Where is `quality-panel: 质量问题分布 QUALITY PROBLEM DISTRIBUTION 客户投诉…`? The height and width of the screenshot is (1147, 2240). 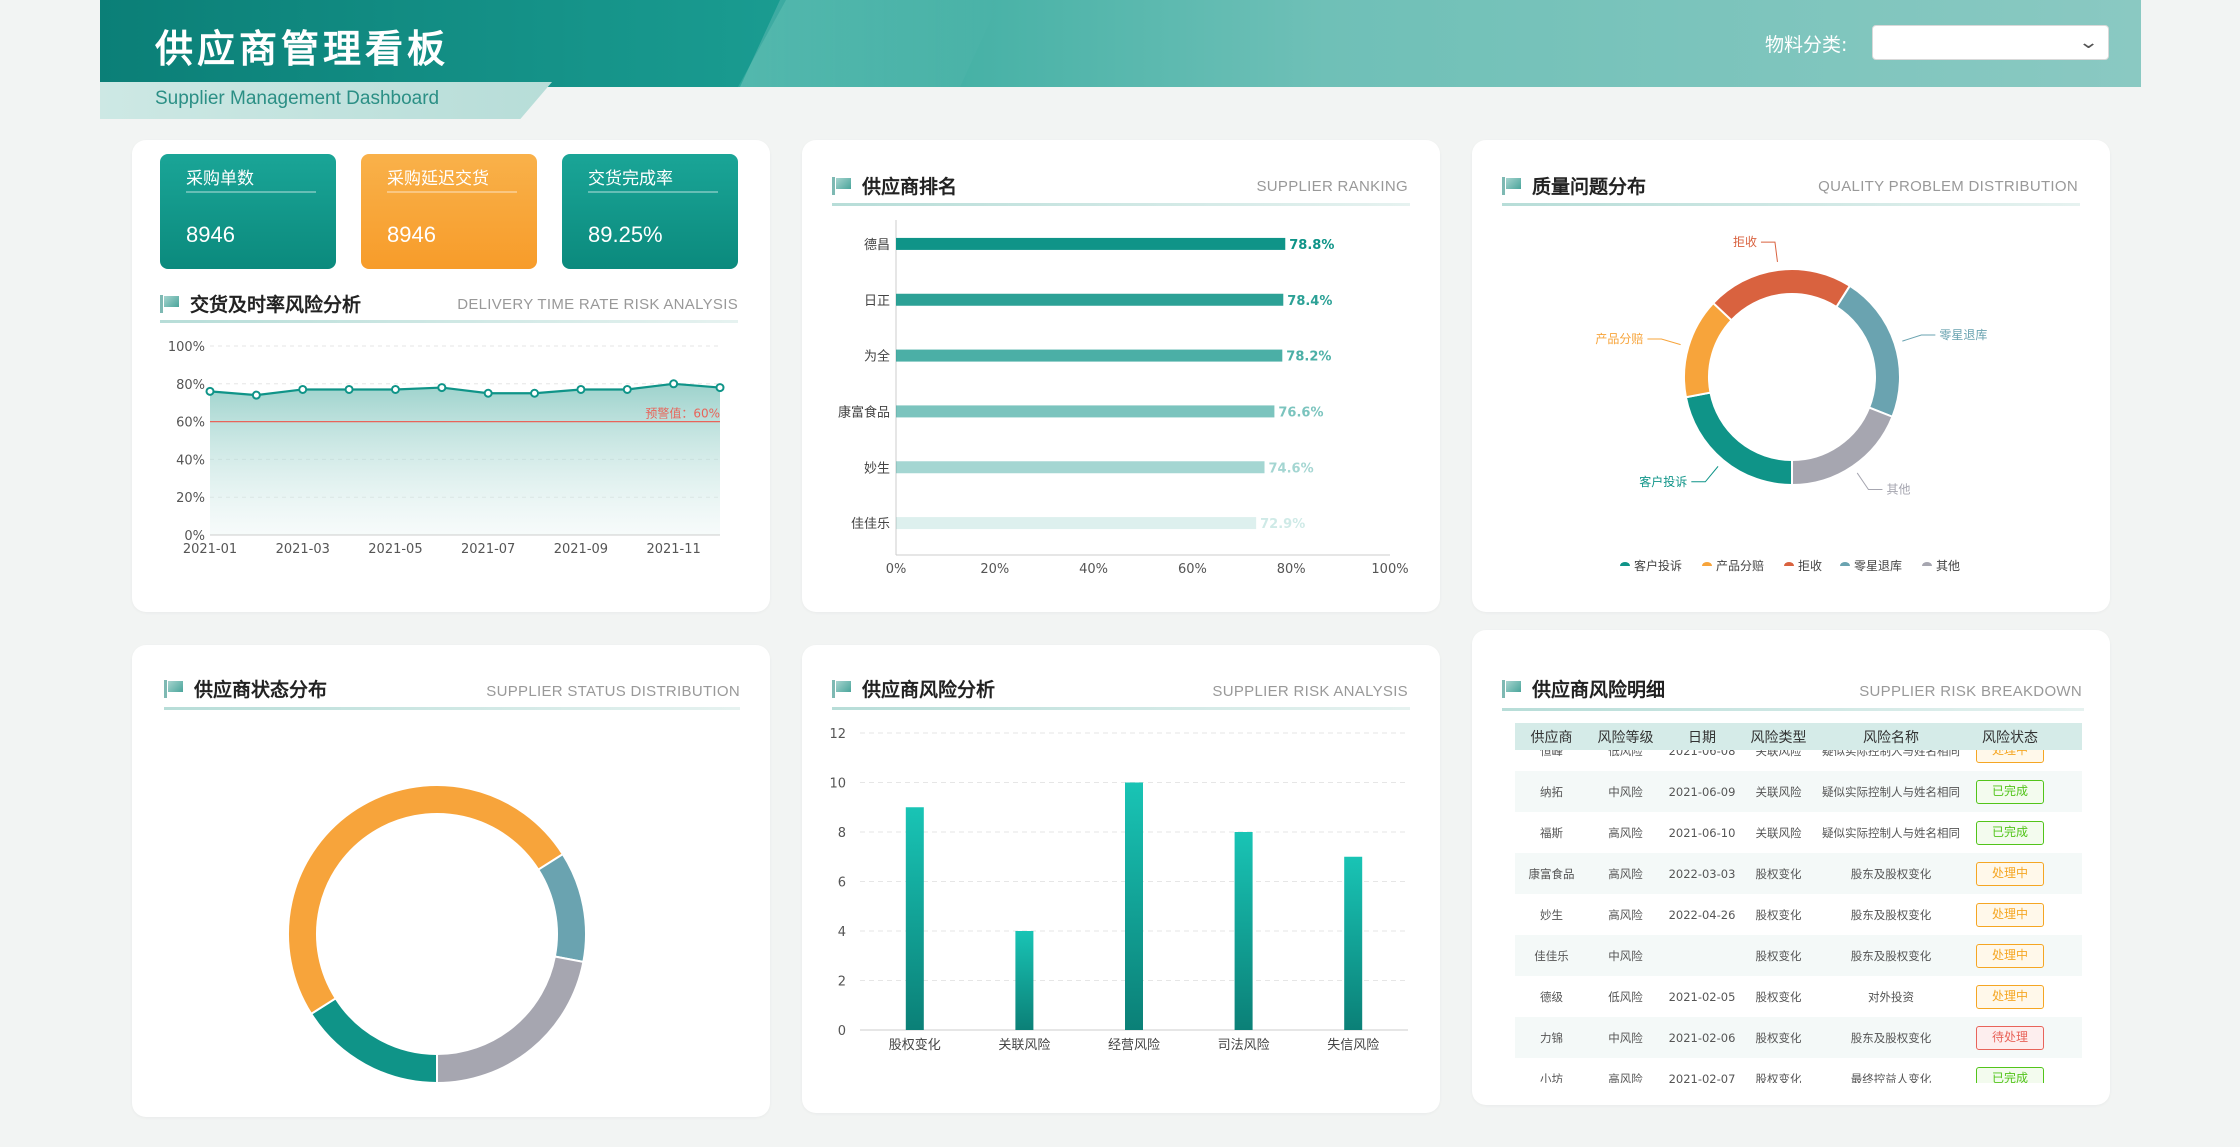
quality-panel: 质量问题分布 QUALITY PROBLEM DISTRIBUTION 客户投诉… is located at coordinates (1791, 376).